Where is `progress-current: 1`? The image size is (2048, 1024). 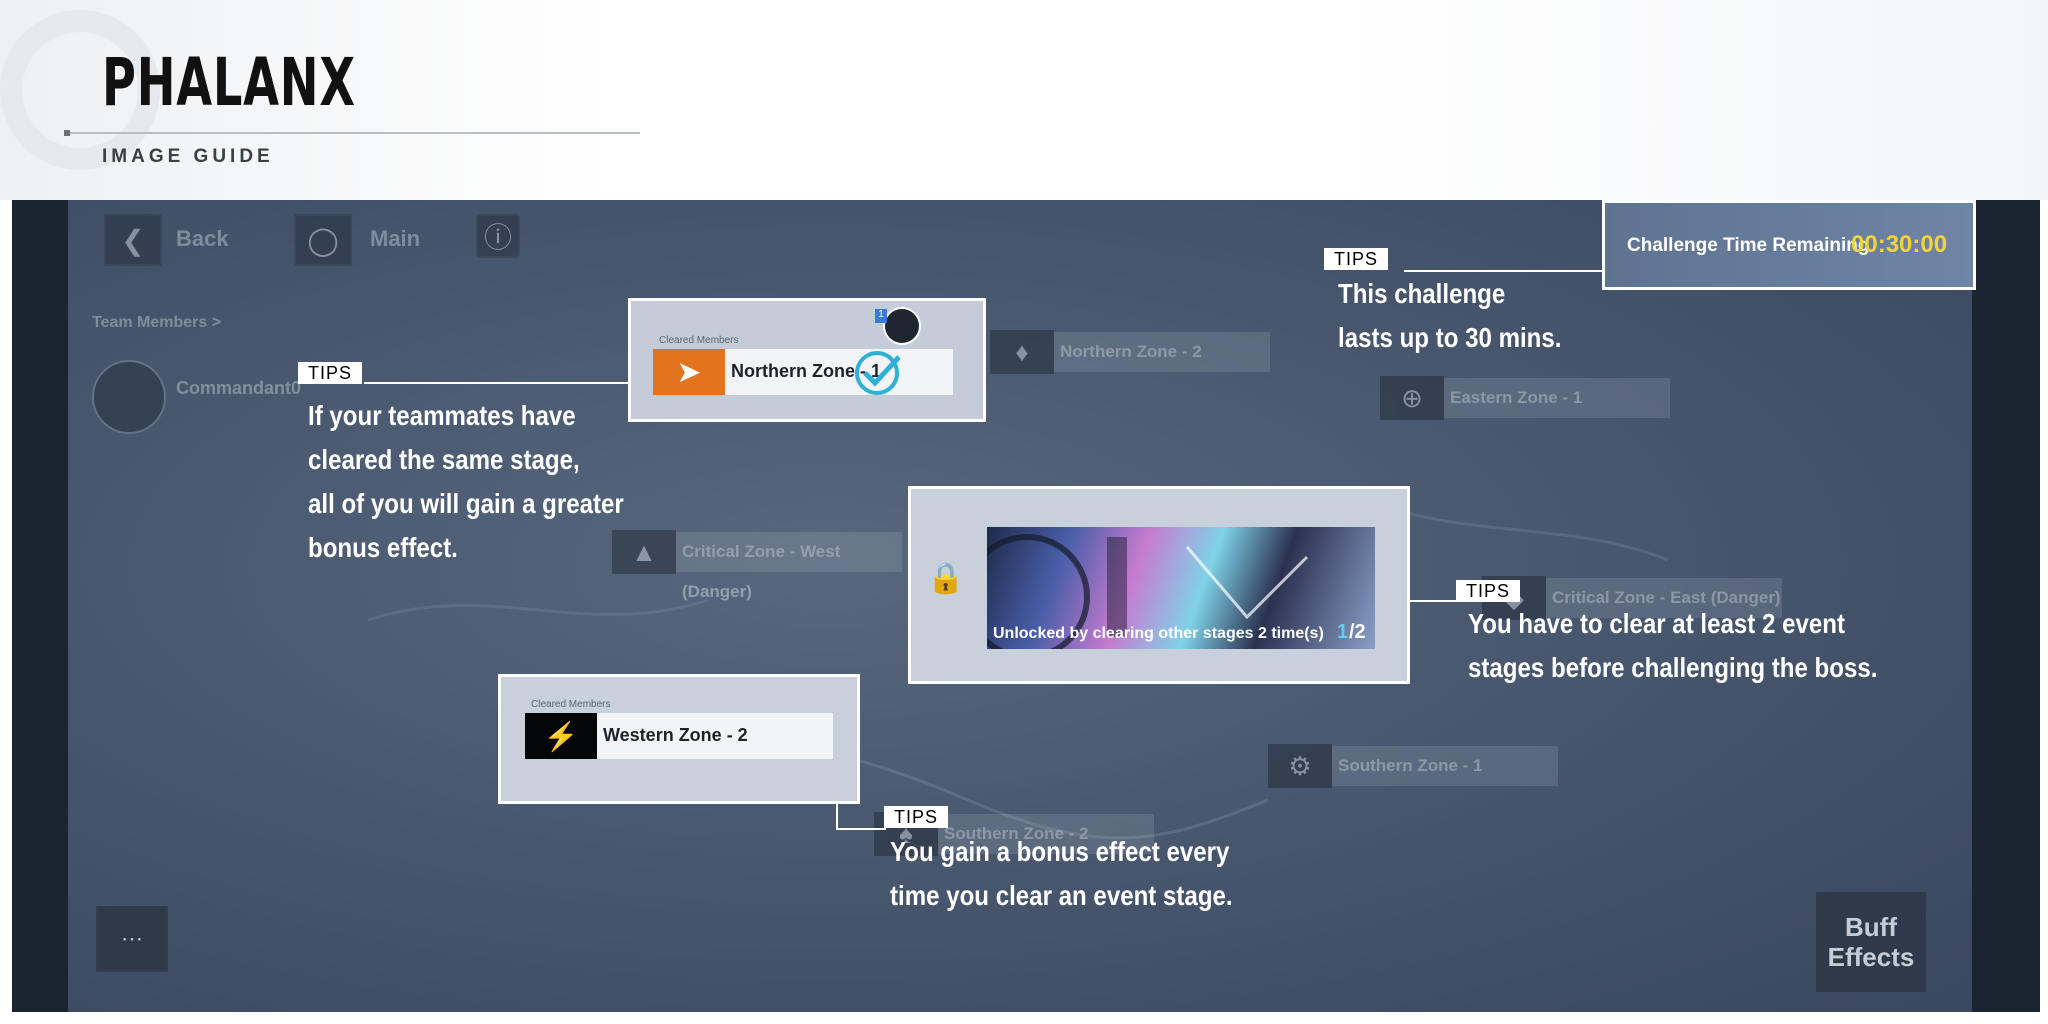 progress-current: 1 is located at coordinates (1343, 632).